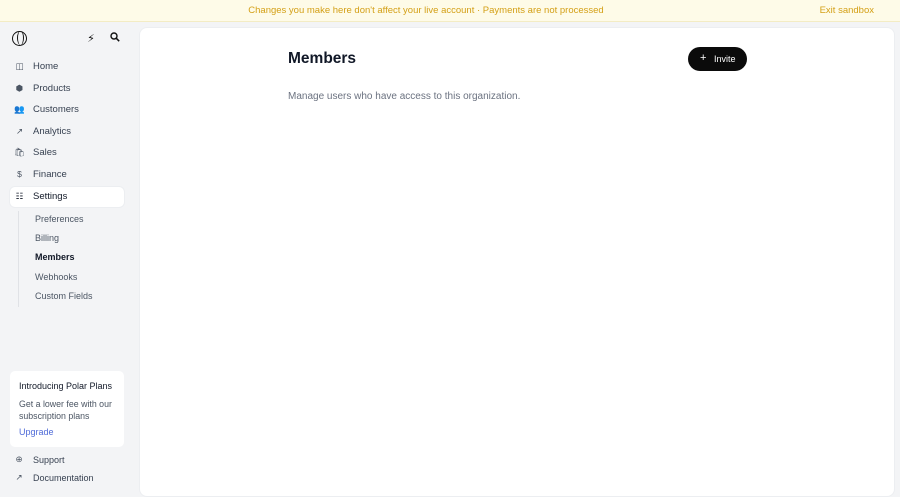 This screenshot has width=900, height=497. Describe the element at coordinates (19, 459) in the screenshot. I see `support-icon: ⊕` at that location.